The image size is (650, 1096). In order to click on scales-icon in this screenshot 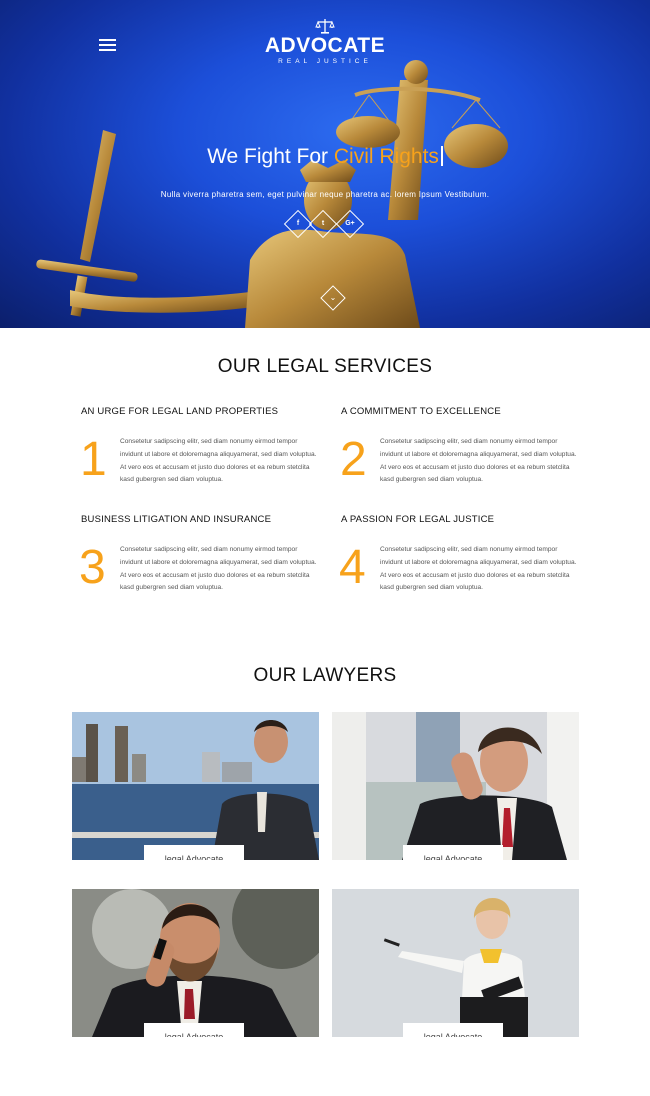, I will do `click(325, 26)`.